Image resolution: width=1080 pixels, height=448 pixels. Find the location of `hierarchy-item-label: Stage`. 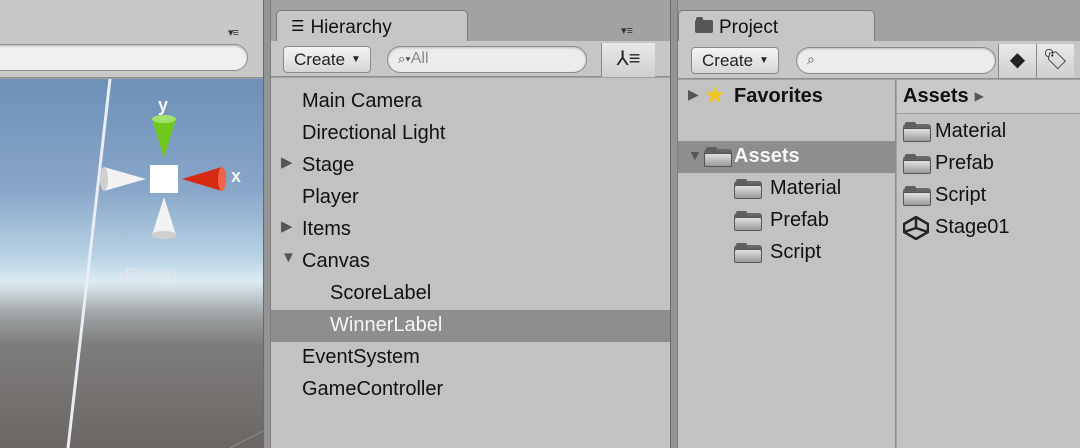

hierarchy-item-label: Stage is located at coordinates (328, 165).